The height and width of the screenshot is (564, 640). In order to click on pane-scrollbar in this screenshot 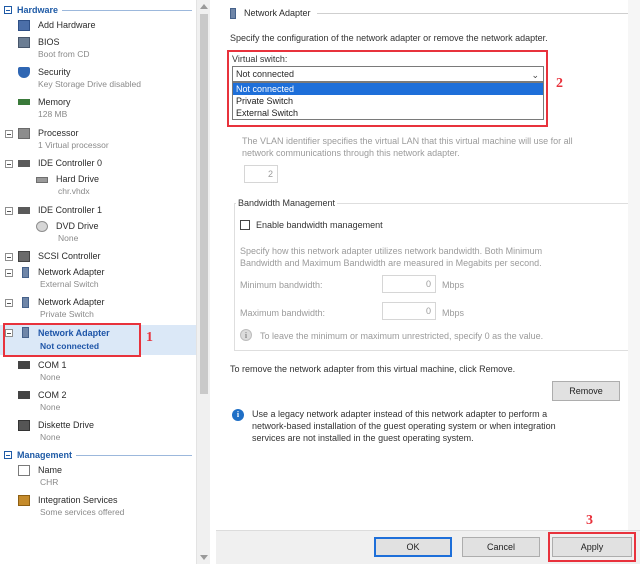, I will do `click(634, 265)`.